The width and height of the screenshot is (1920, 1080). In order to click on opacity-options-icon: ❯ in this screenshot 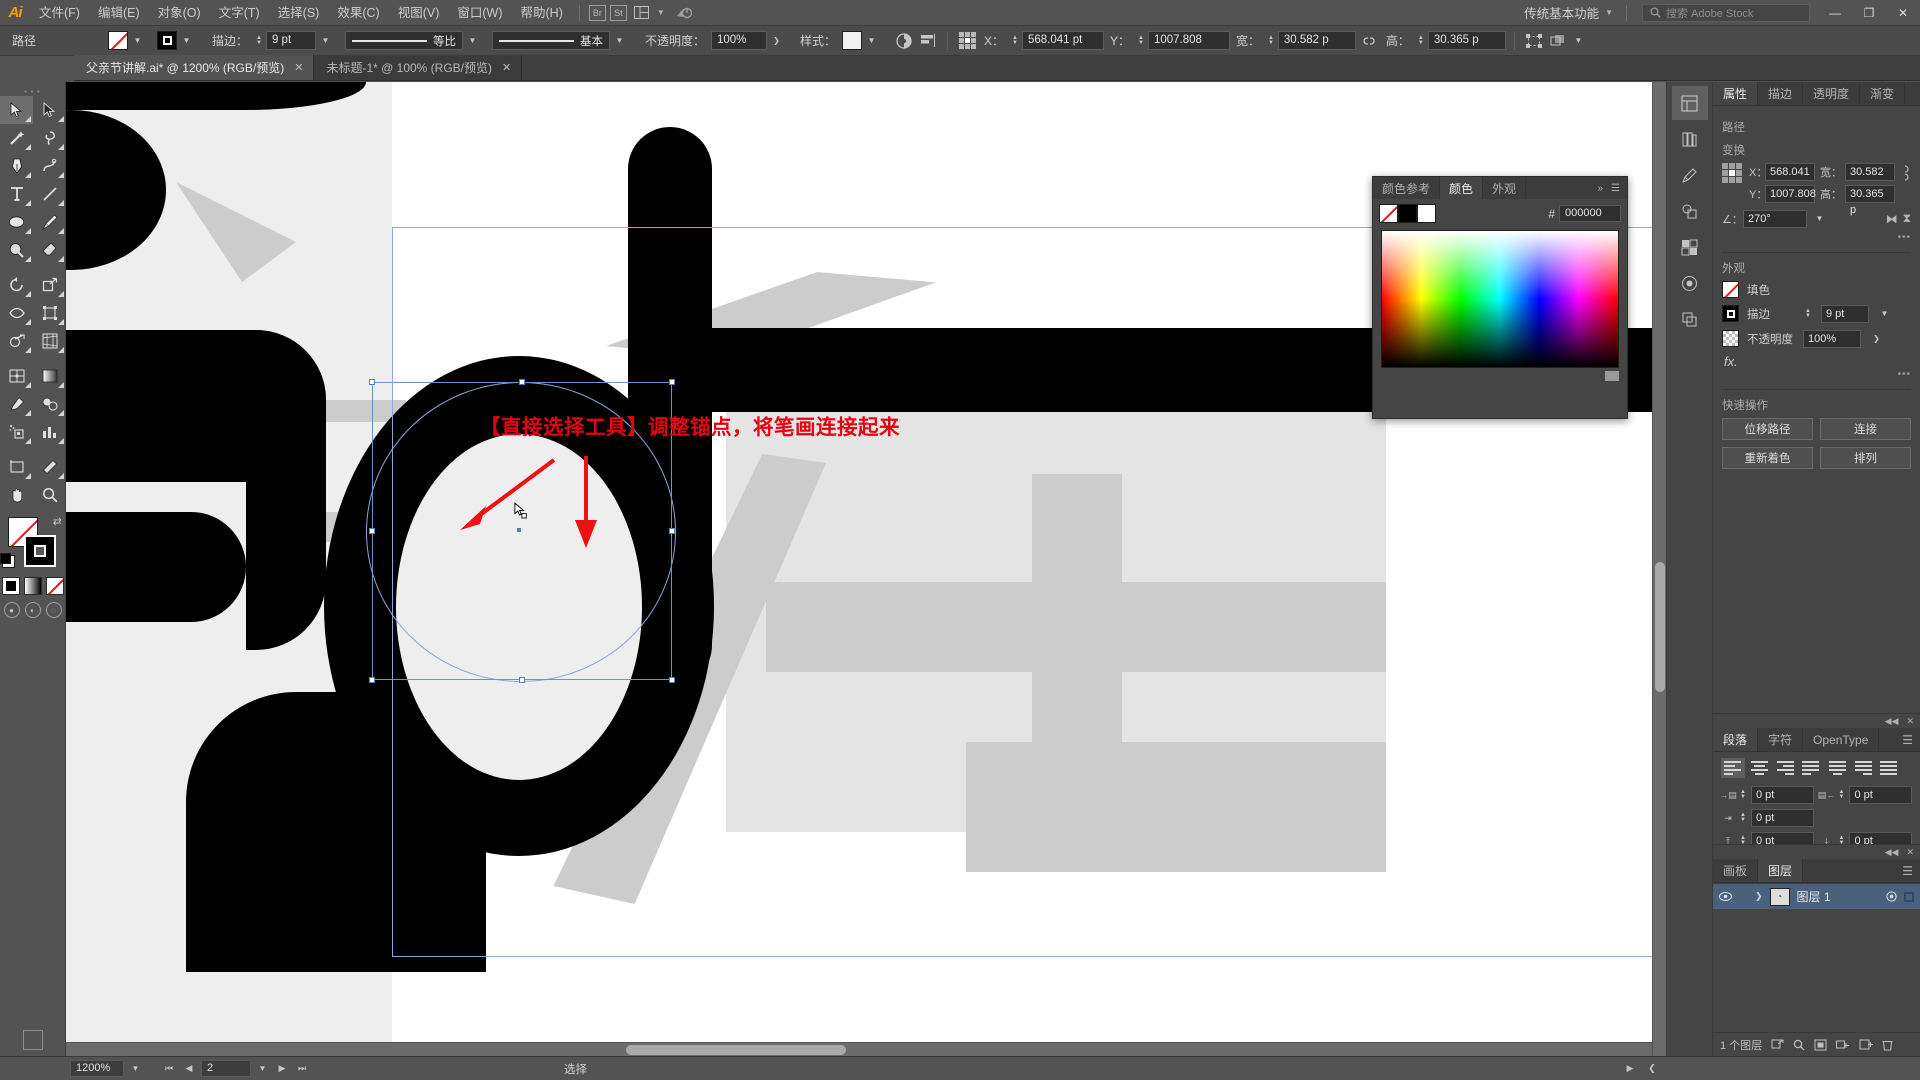, I will do `click(776, 40)`.